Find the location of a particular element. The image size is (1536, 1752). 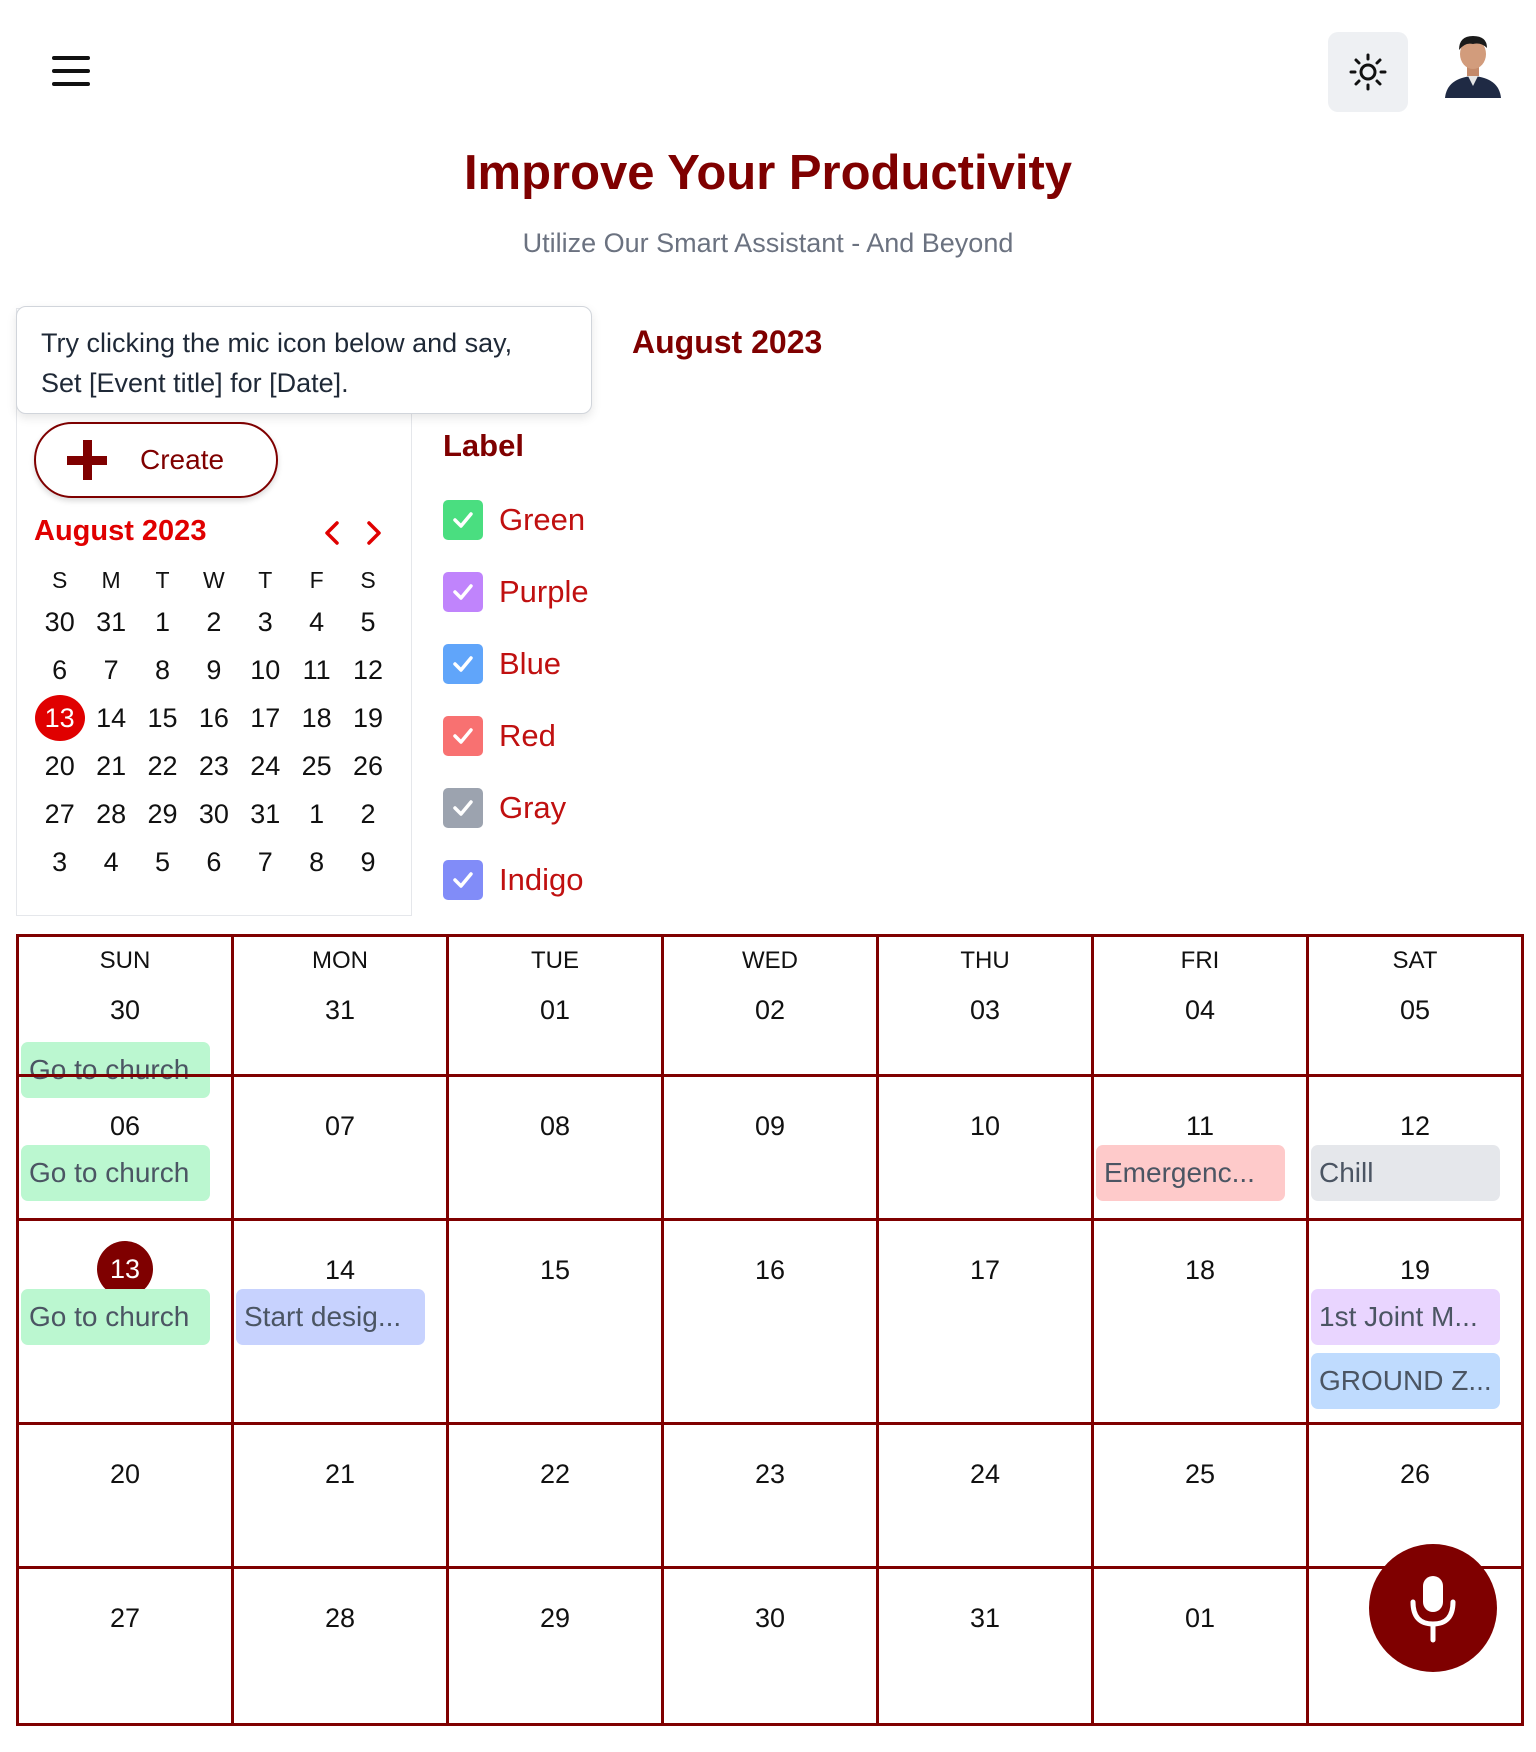

mini-day: 17 is located at coordinates (265, 718).